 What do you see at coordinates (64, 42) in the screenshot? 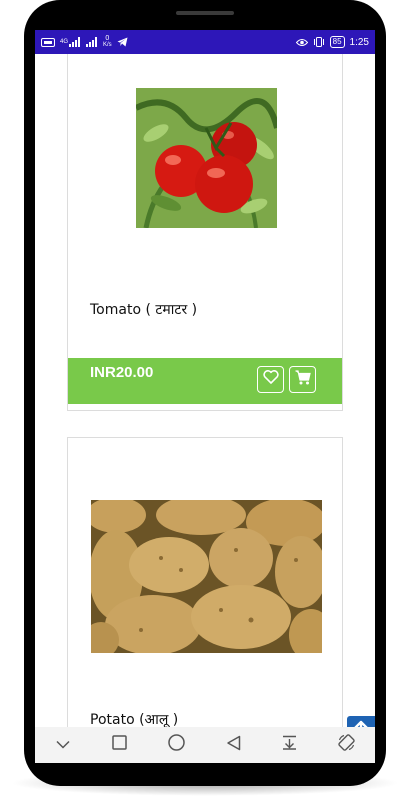
I see `network-label: 4G` at bounding box center [64, 42].